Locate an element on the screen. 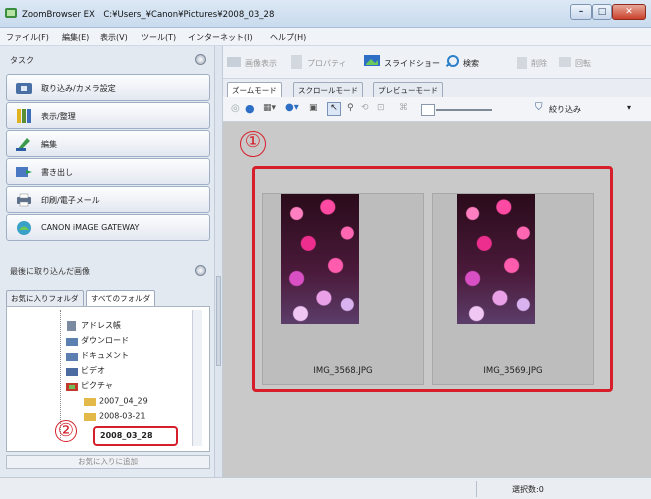  tree-item-documents: ドキュメント is located at coordinates (97, 357).